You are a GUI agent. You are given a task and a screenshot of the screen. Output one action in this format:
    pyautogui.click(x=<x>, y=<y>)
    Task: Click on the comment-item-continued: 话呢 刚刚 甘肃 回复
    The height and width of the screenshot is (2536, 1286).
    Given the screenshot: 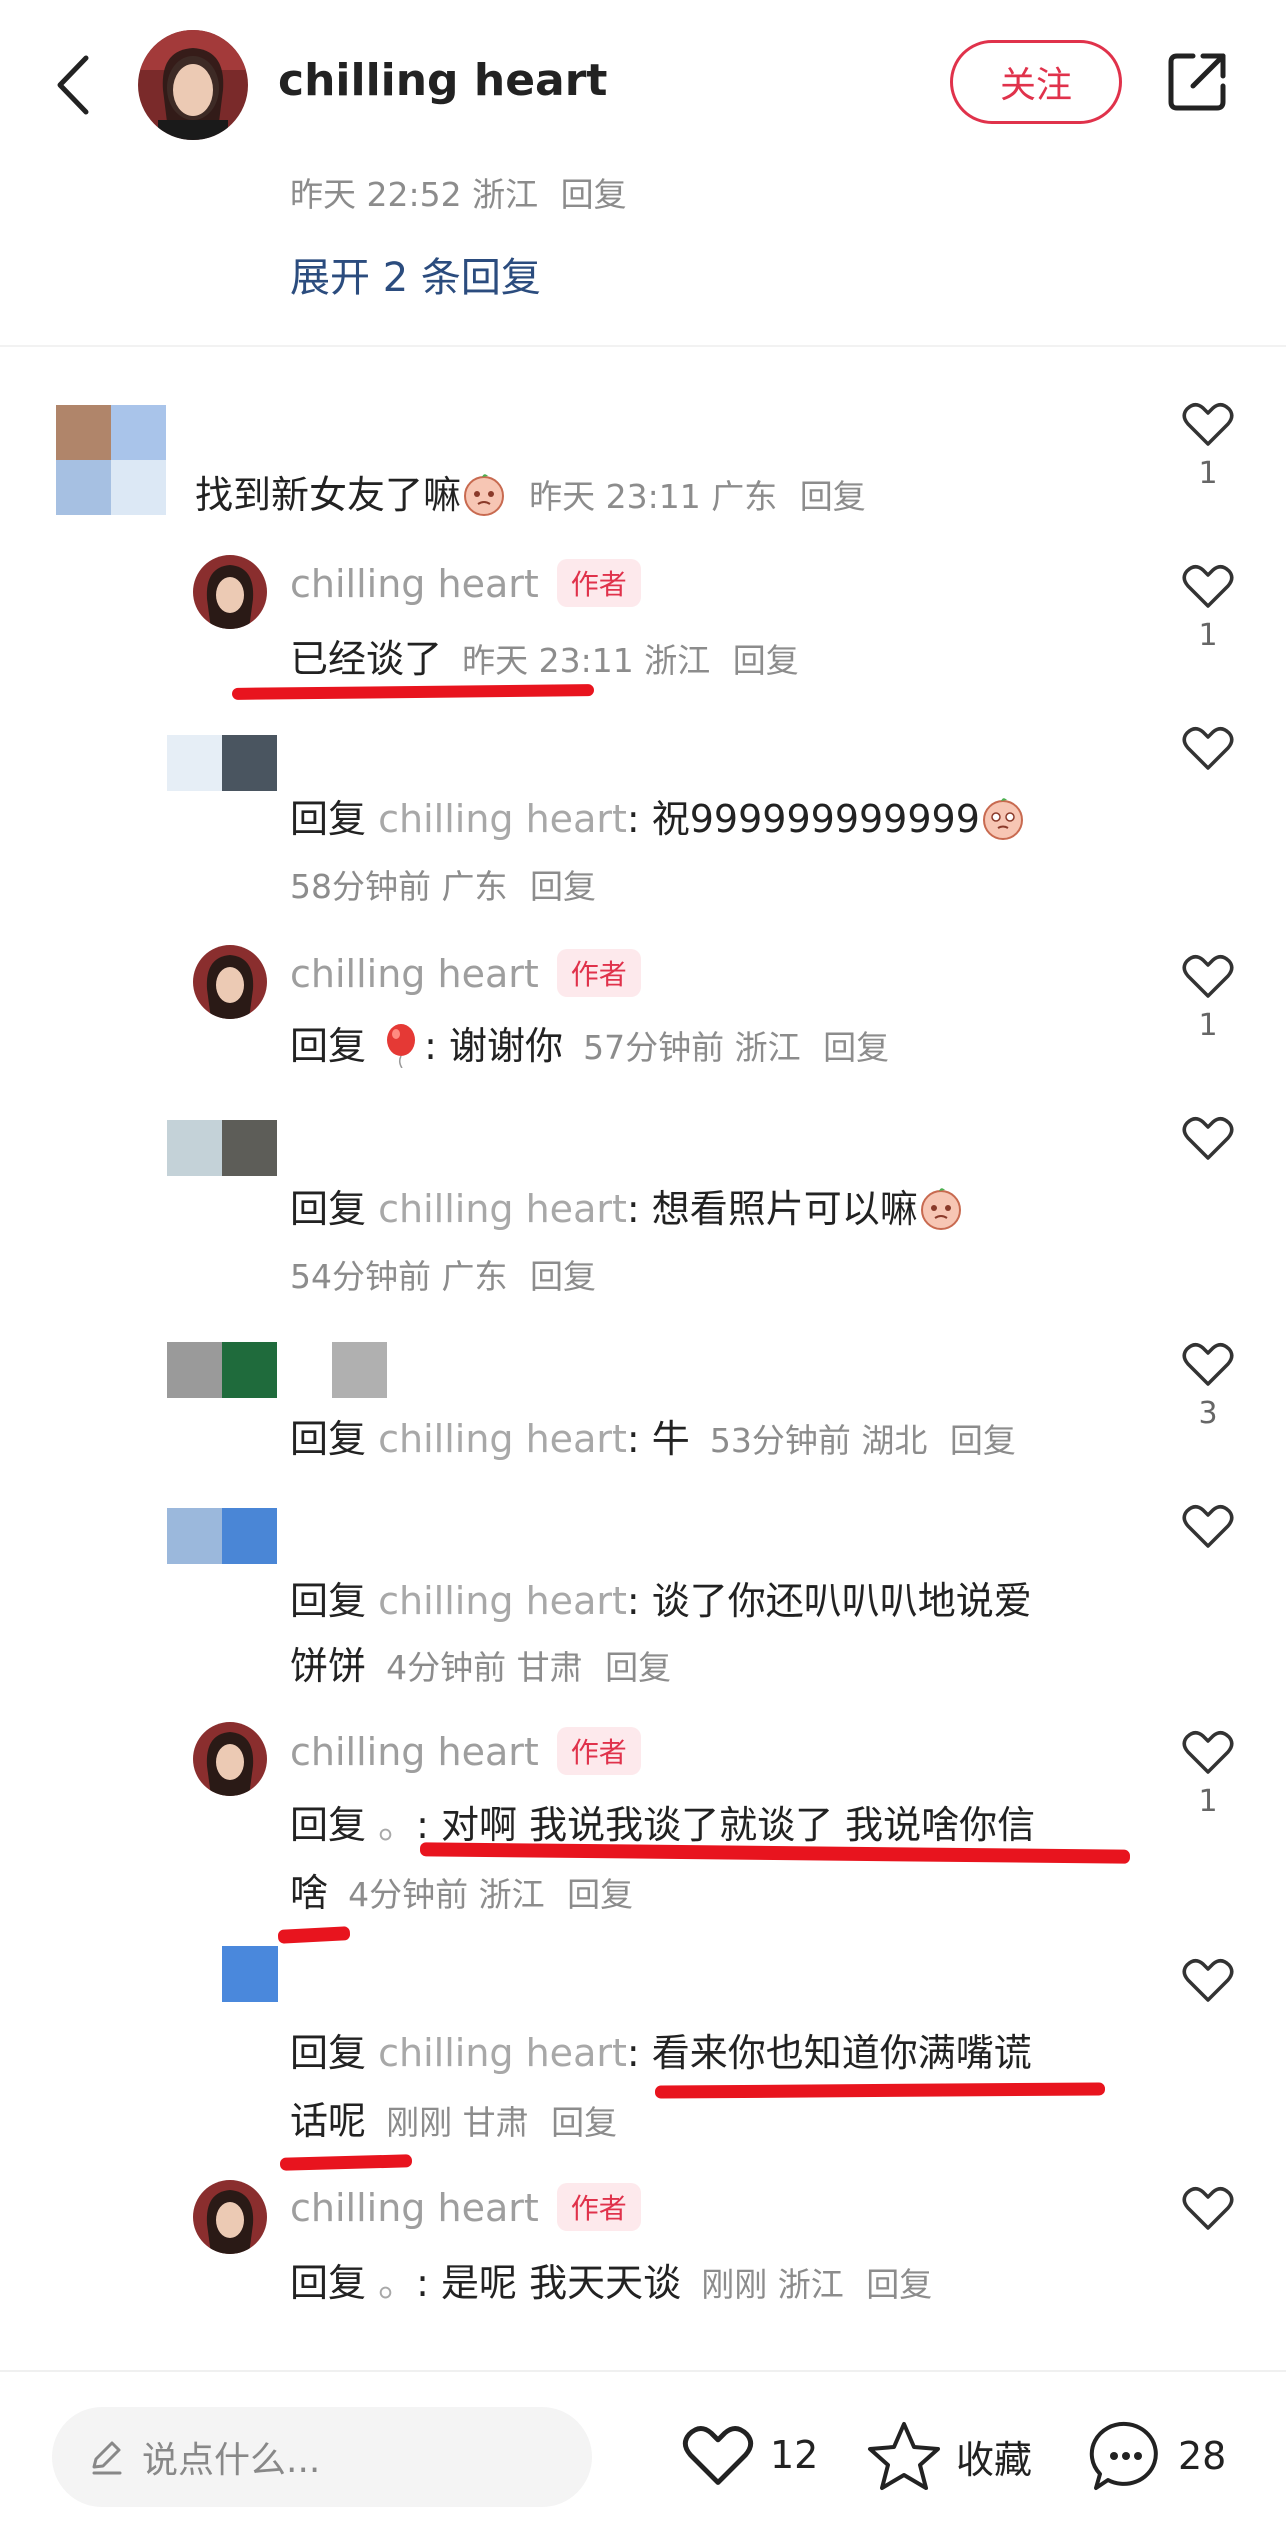 What is the action you would take?
    pyautogui.click(x=454, y=2121)
    